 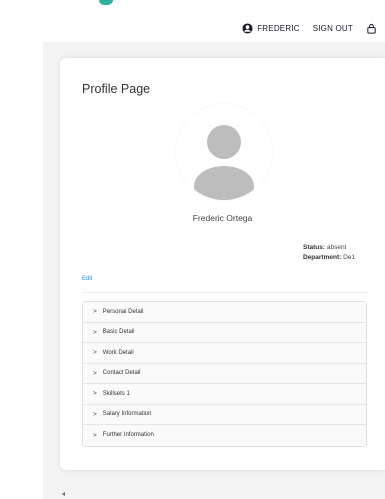 I want to click on page-title: Profile Page, so click(x=116, y=89).